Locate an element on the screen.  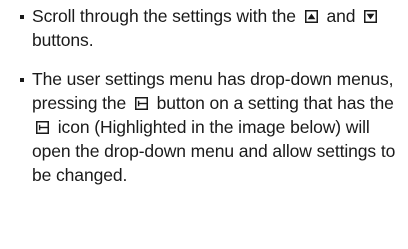
scroll-down-button-icon is located at coordinates (371, 16).